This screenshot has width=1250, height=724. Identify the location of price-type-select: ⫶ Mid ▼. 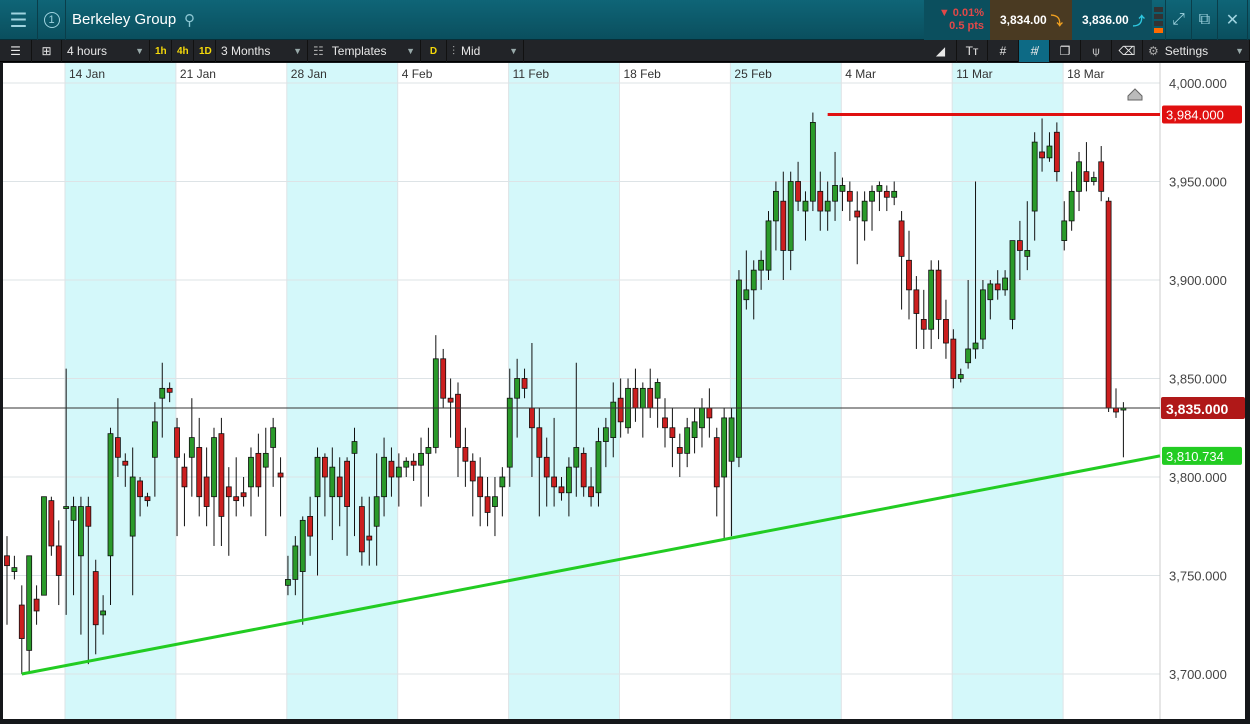
(485, 51).